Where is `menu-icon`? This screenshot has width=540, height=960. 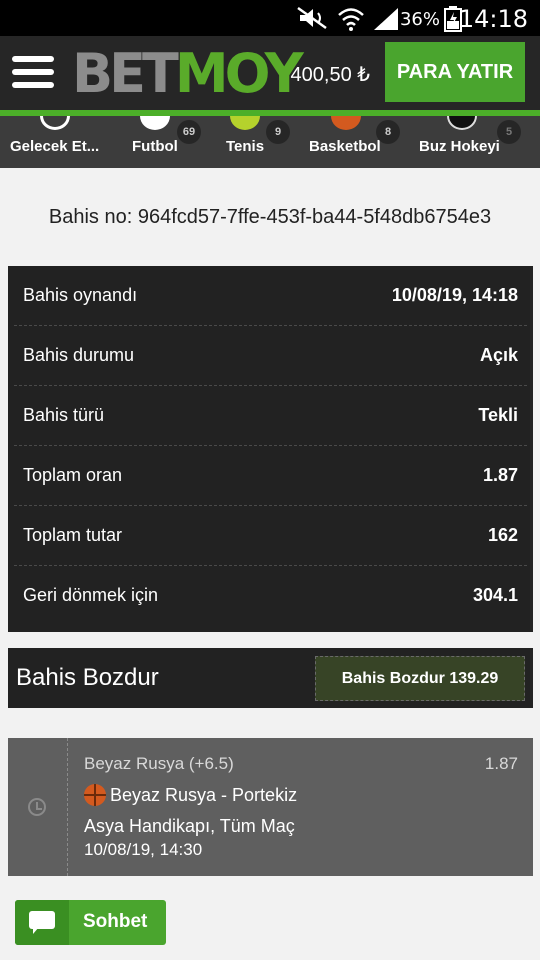
menu-icon is located at coordinates (33, 72).